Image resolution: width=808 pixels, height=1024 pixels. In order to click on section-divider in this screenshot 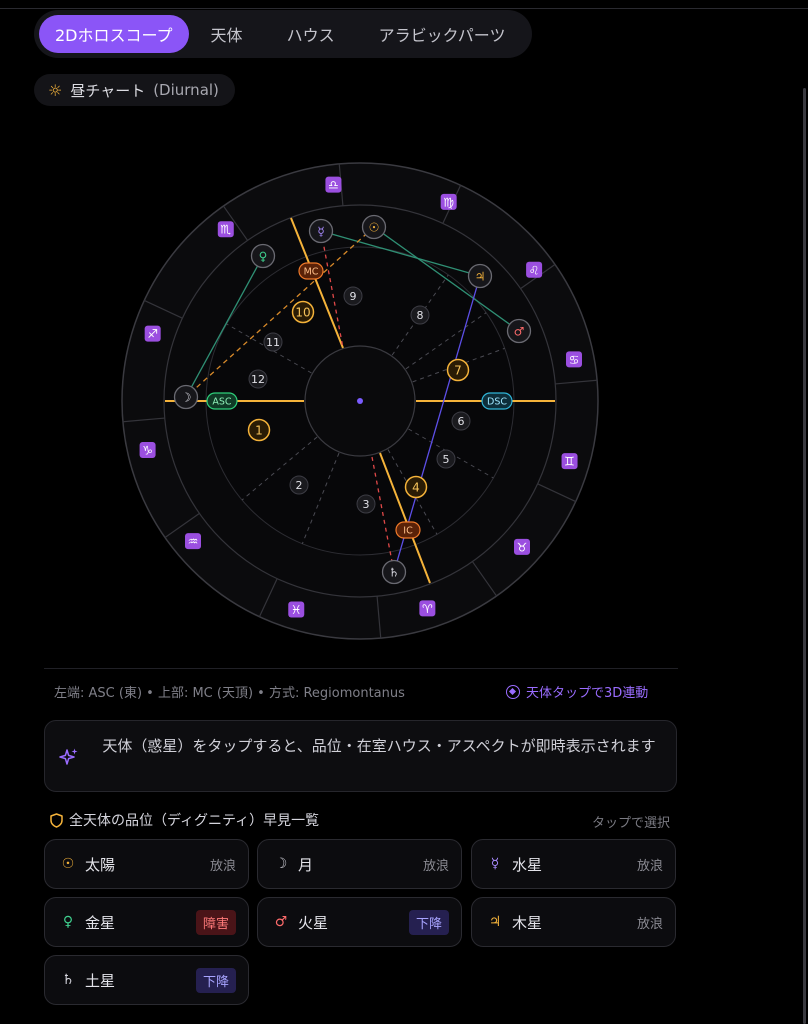, I will do `click(361, 668)`.